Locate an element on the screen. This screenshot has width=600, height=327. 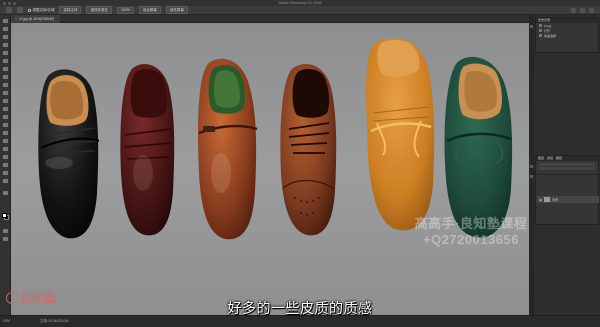
panel-icon-strip is located at coordinates (531, 165).